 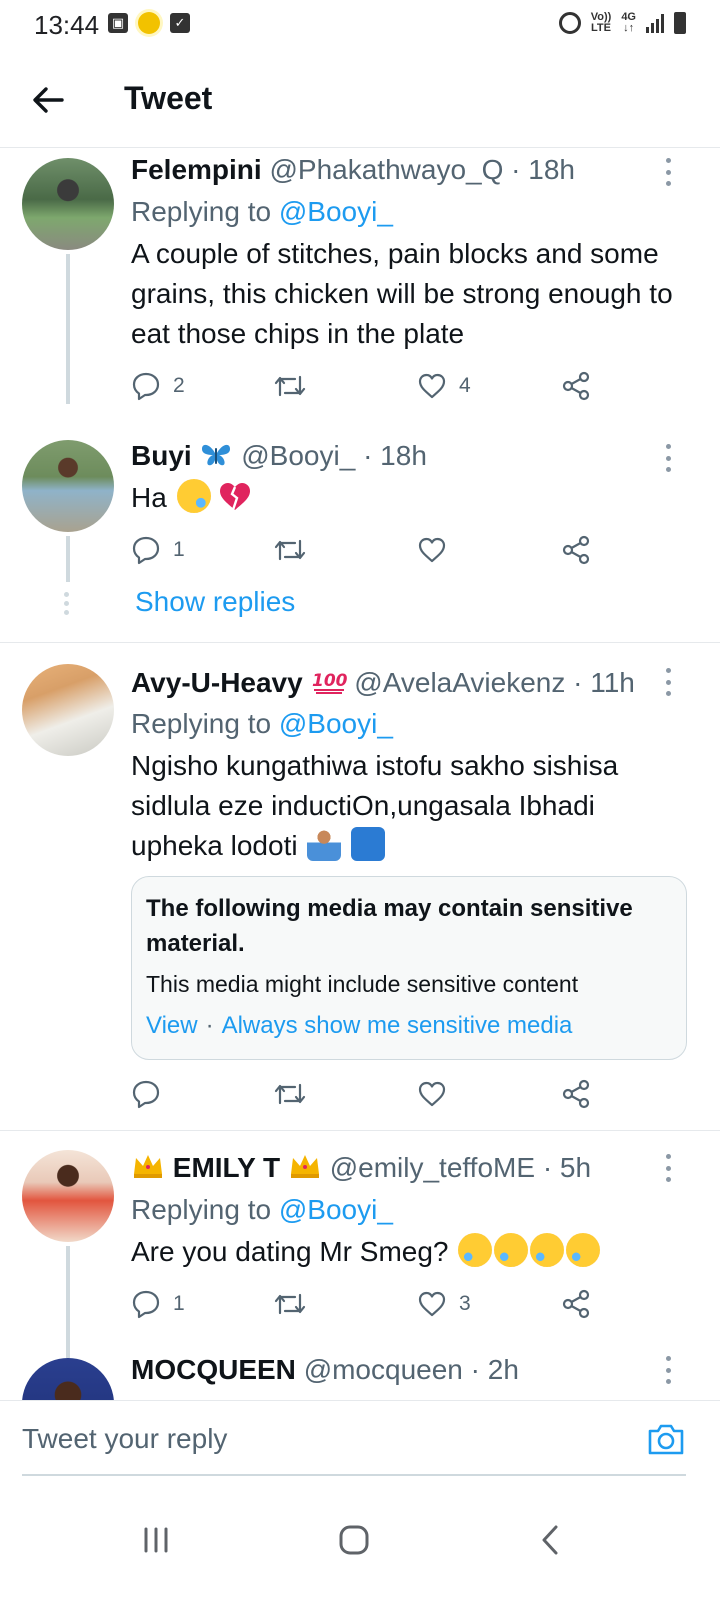 What do you see at coordinates (354, 1540) in the screenshot?
I see `home-button` at bounding box center [354, 1540].